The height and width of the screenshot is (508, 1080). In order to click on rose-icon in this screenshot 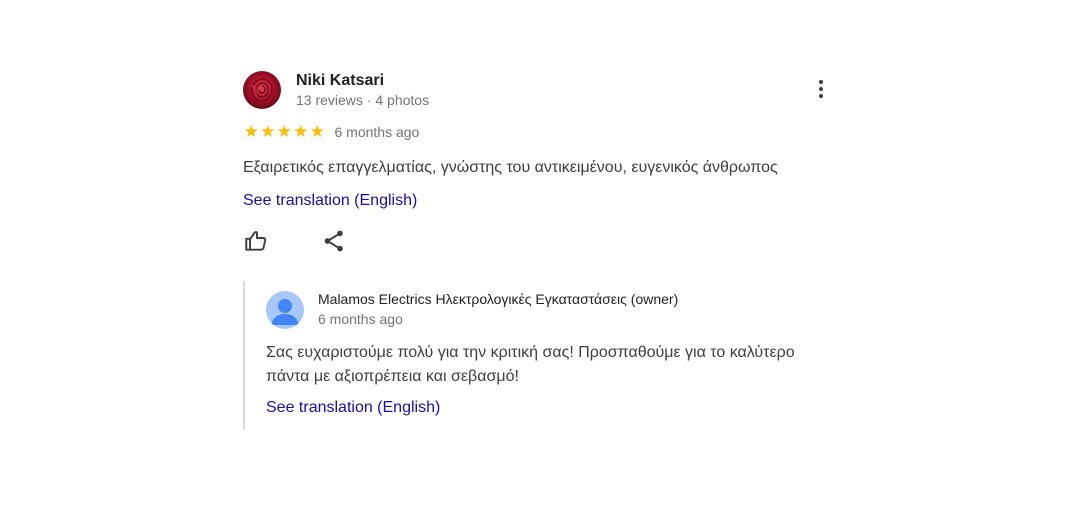, I will do `click(261, 90)`.